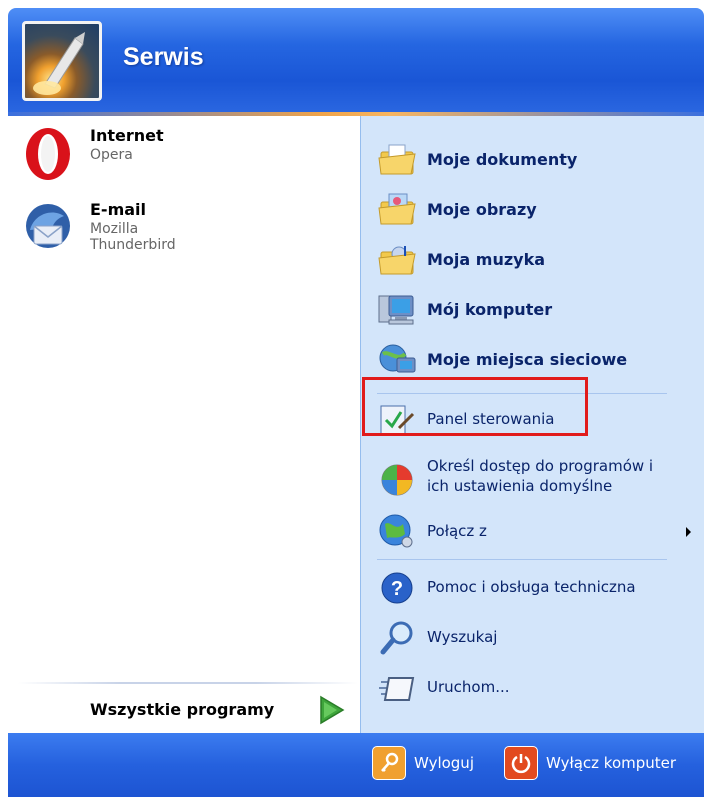 This screenshot has width=704, height=805. I want to click on my-music-item: Moja muzyka, so click(537, 260).